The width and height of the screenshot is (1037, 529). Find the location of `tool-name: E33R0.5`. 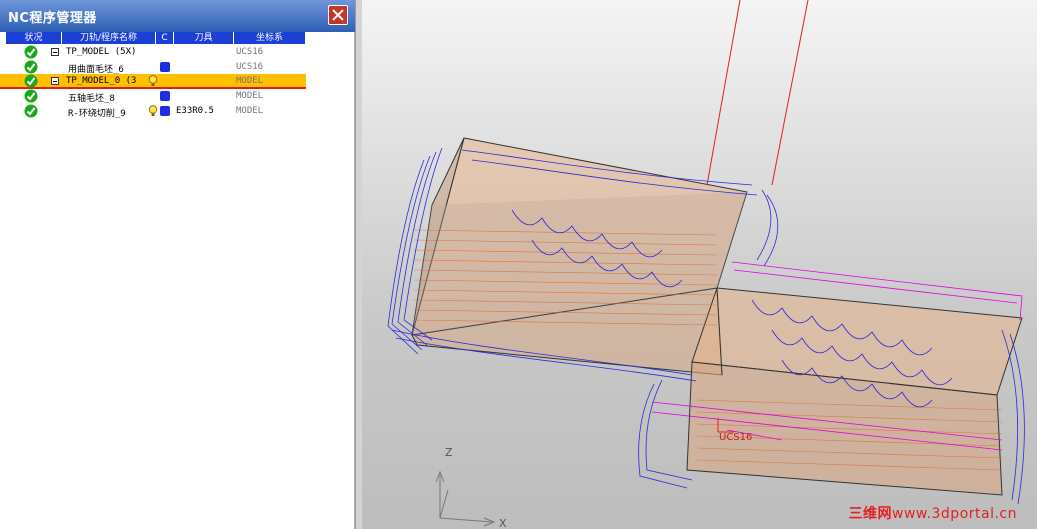

tool-name: E33R0.5 is located at coordinates (195, 111).